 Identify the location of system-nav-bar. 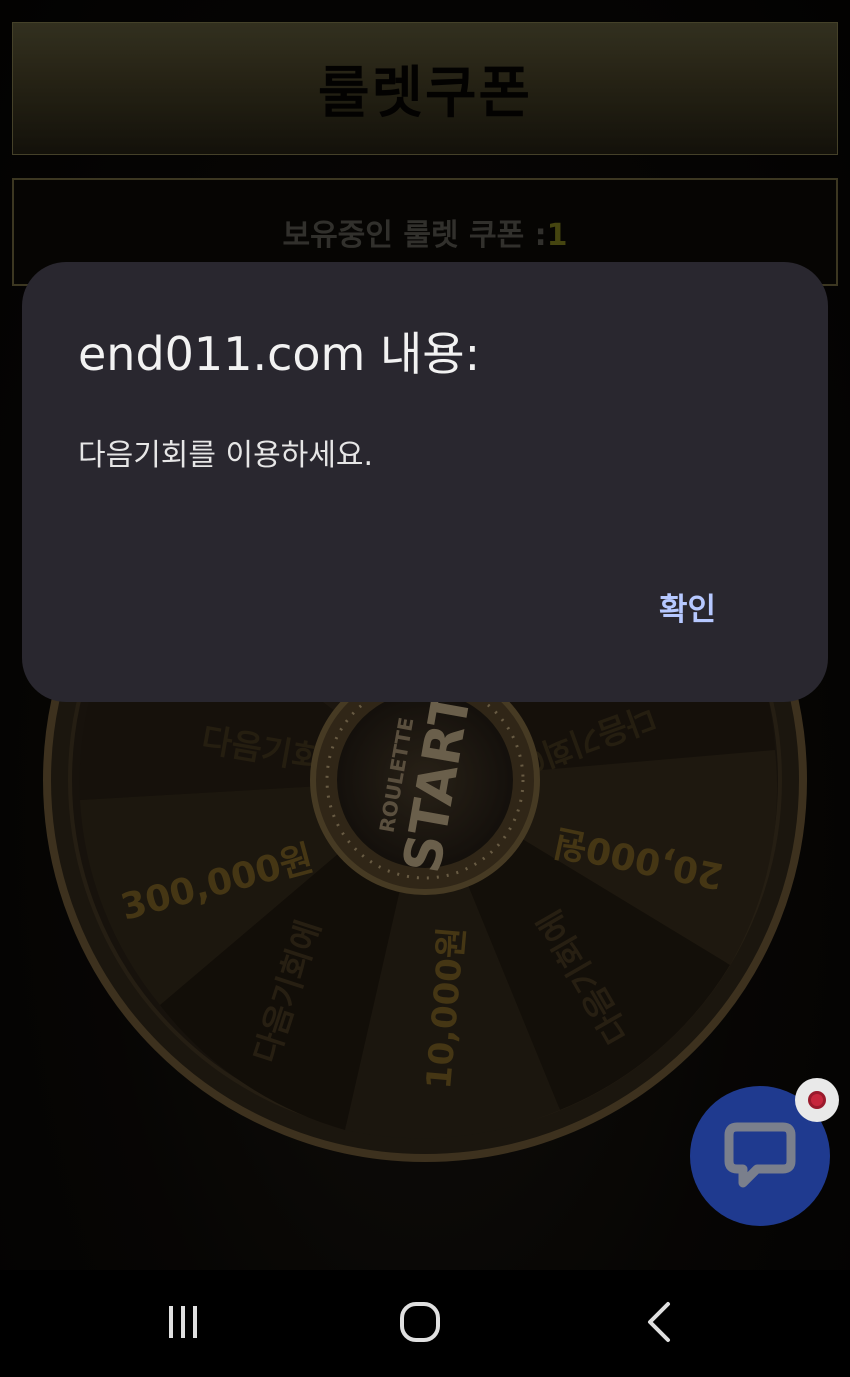
(425, 1323).